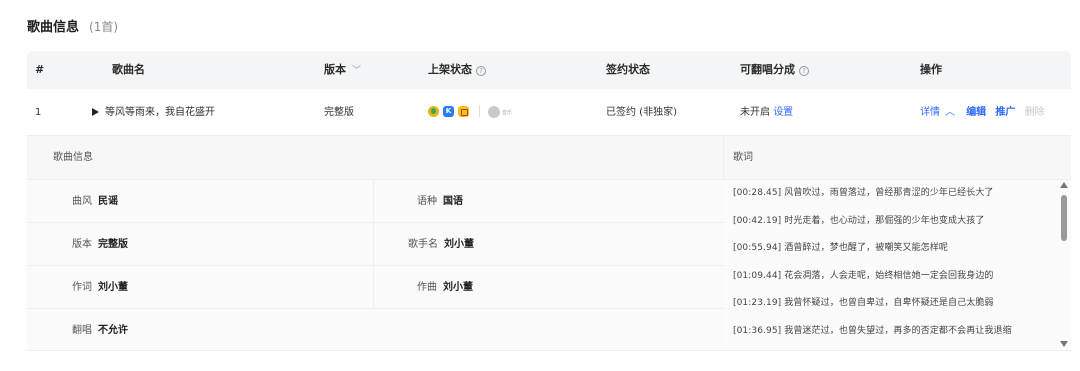 This screenshot has width=1080, height=371. I want to click on netease-music-icon, so click(494, 112).